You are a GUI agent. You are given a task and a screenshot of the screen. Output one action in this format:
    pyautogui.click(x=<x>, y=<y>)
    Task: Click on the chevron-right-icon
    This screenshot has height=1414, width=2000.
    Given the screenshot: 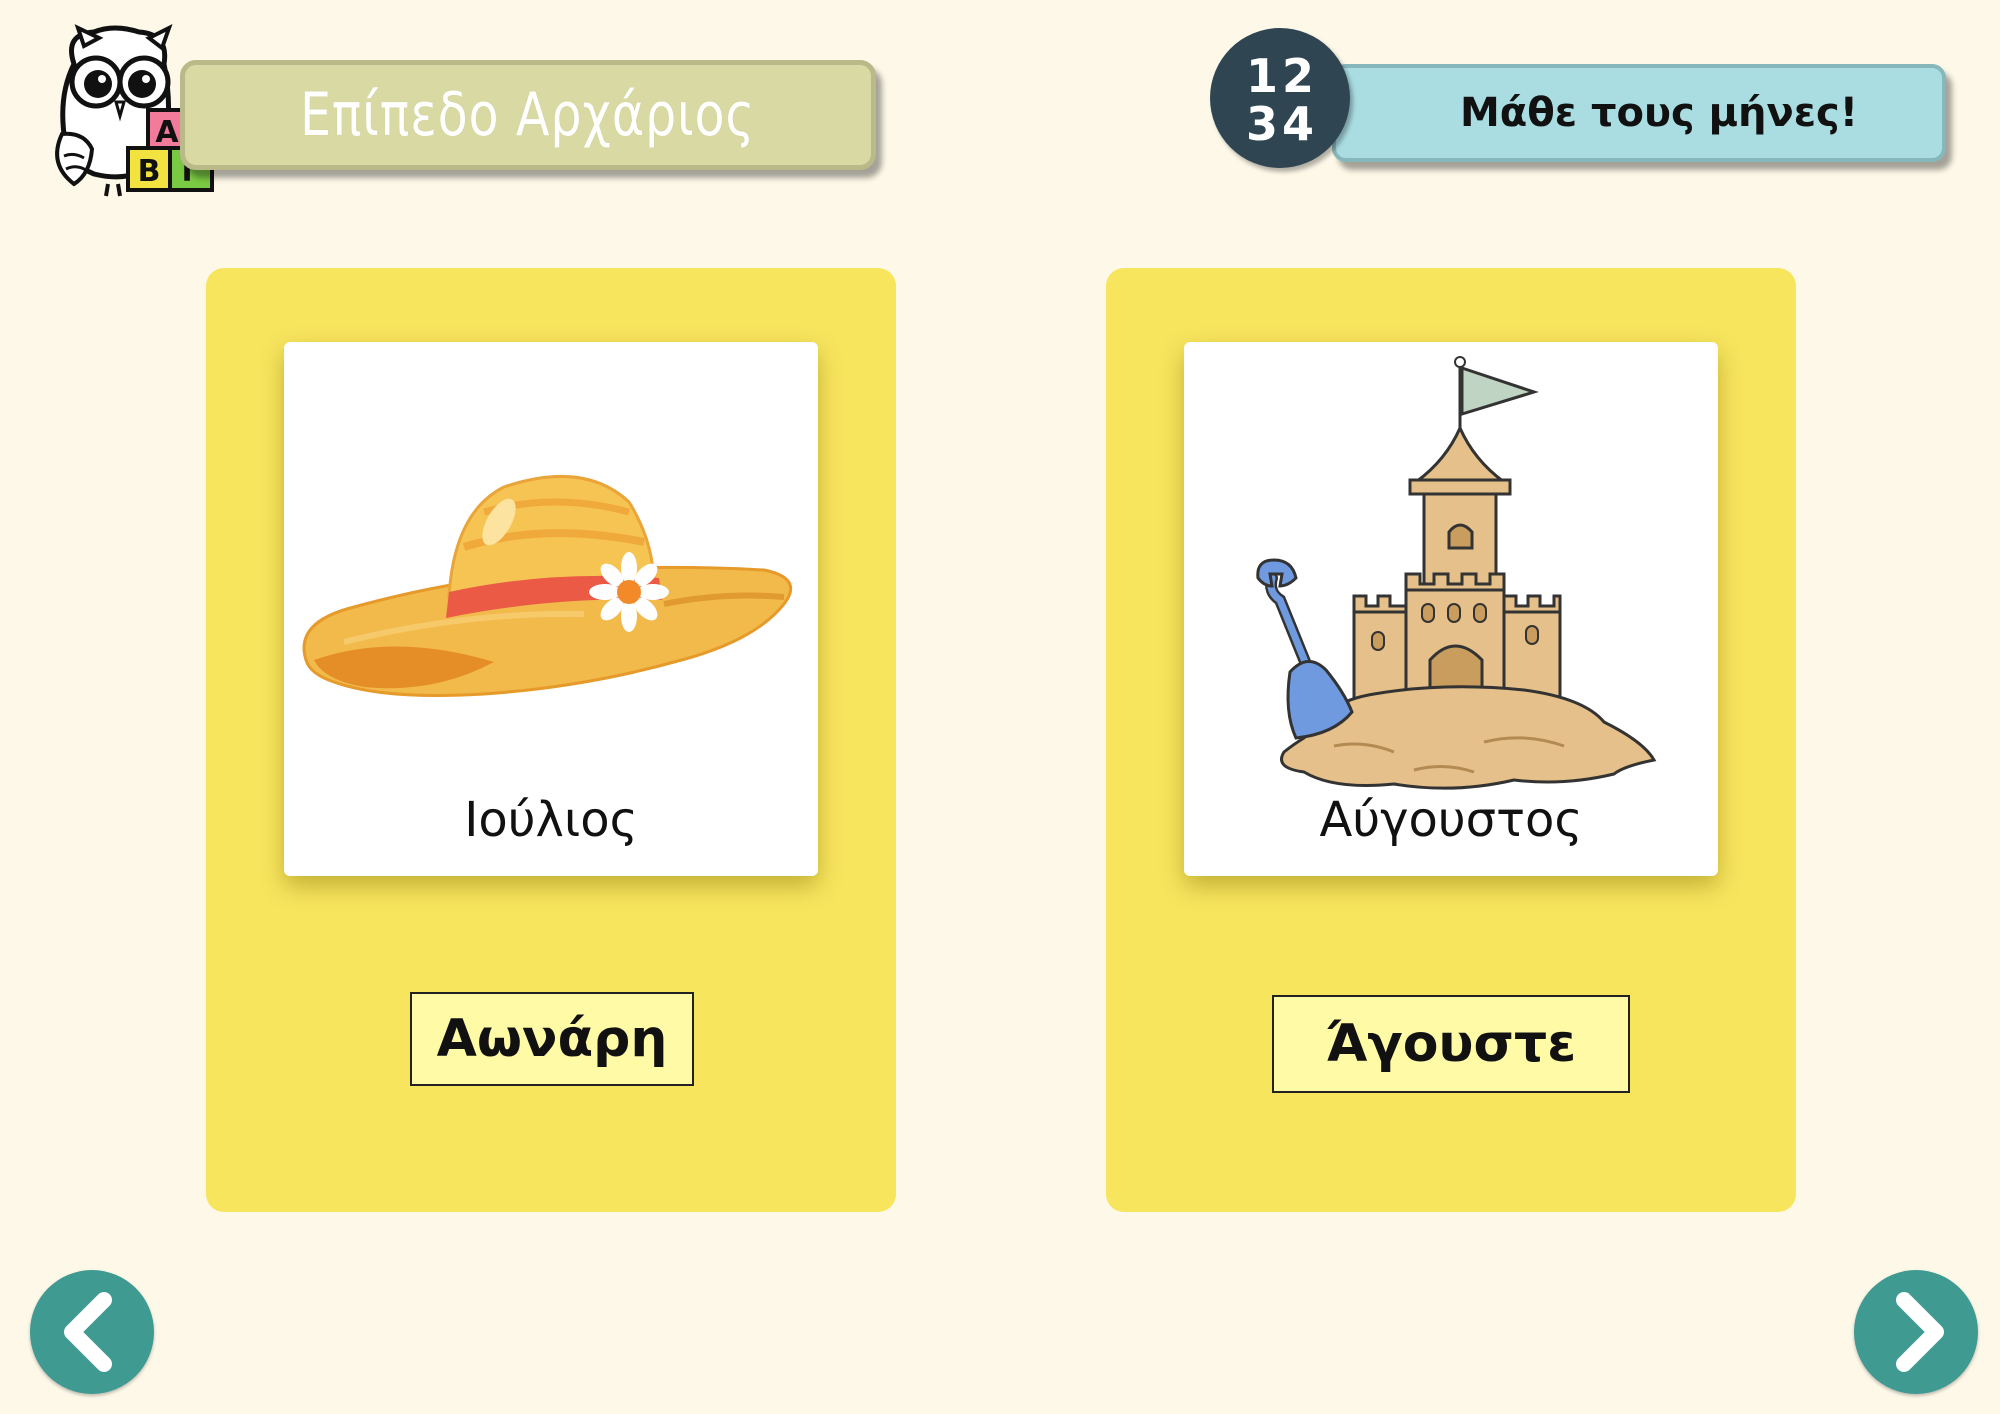 What is the action you would take?
    pyautogui.click(x=1920, y=1332)
    